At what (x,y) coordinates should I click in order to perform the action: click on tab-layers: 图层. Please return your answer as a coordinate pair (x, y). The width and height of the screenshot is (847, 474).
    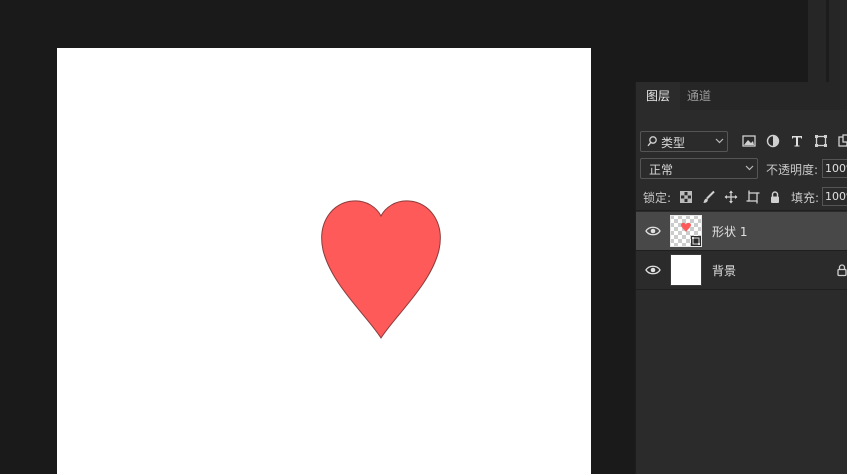
    Looking at the image, I should click on (658, 96).